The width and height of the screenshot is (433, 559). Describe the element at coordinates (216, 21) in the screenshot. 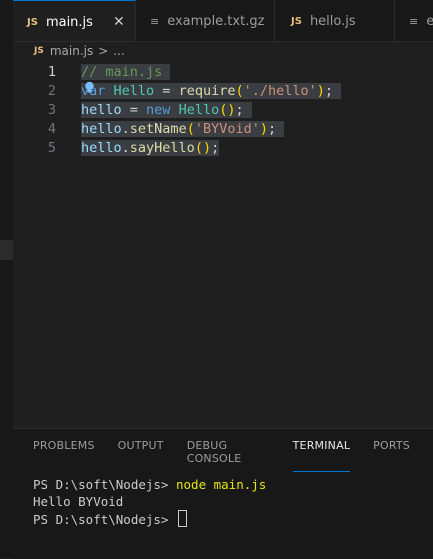

I see `tab-label: example.txt.gz` at that location.